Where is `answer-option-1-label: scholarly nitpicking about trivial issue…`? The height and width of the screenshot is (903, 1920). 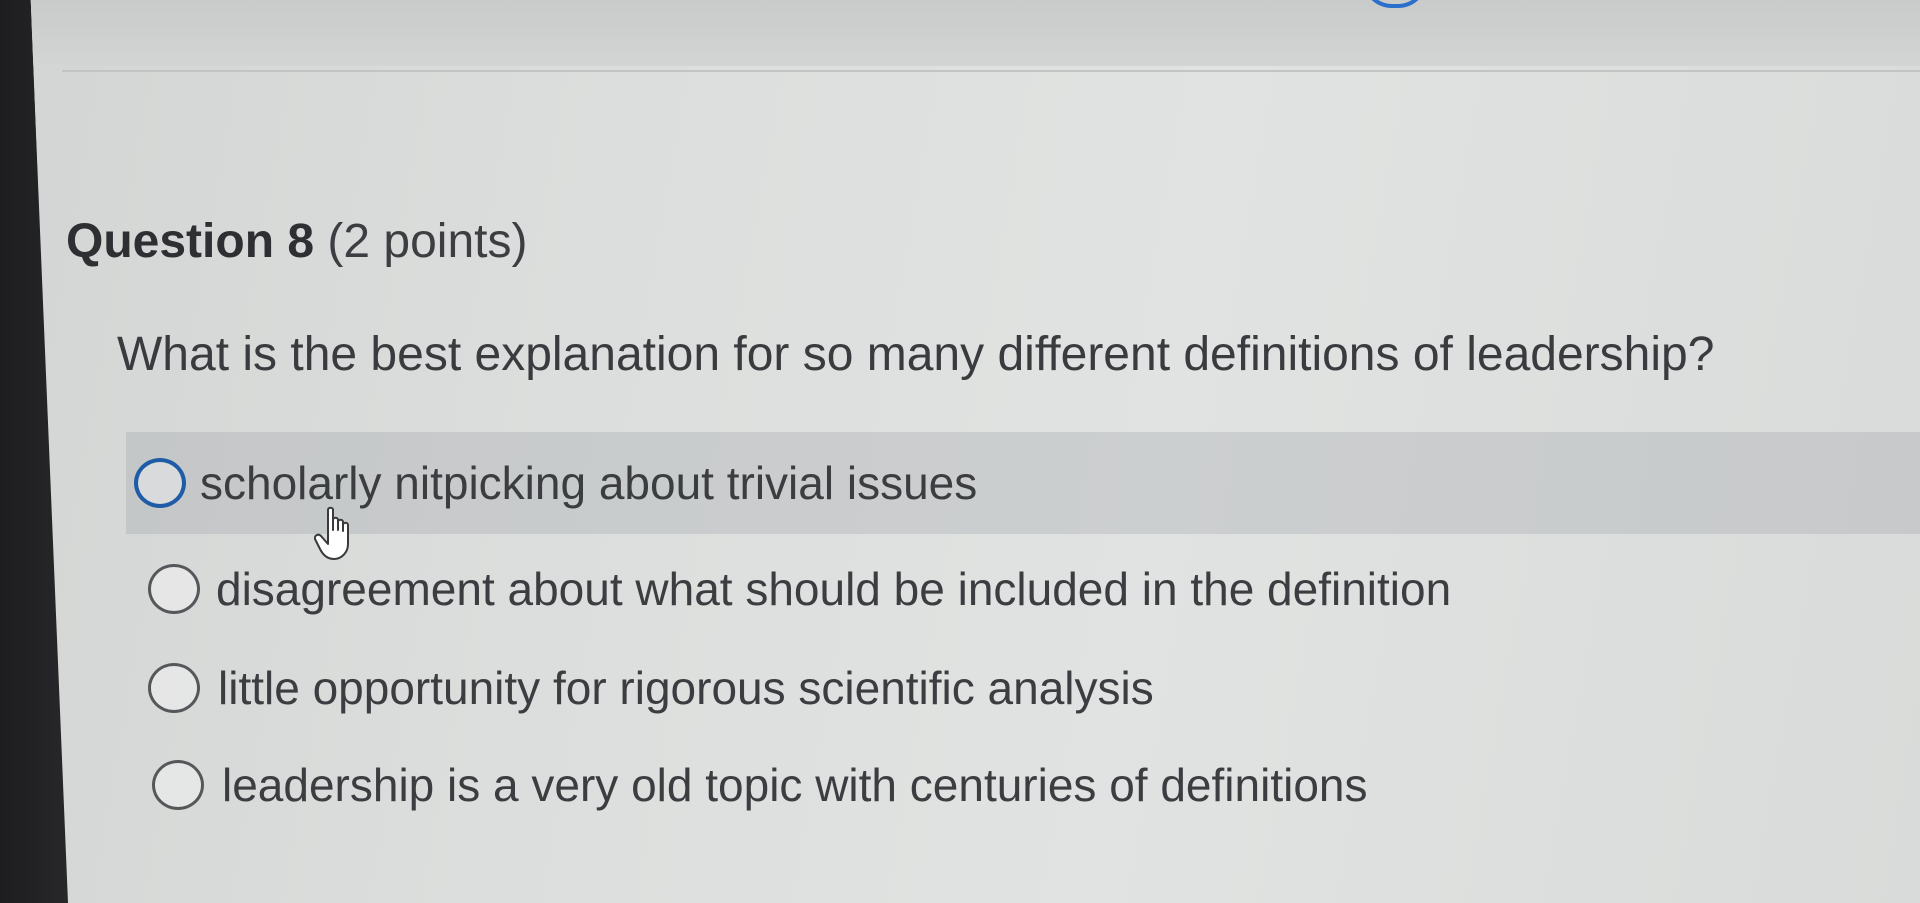
answer-option-1-label: scholarly nitpicking about trivial issue… is located at coordinates (588, 483).